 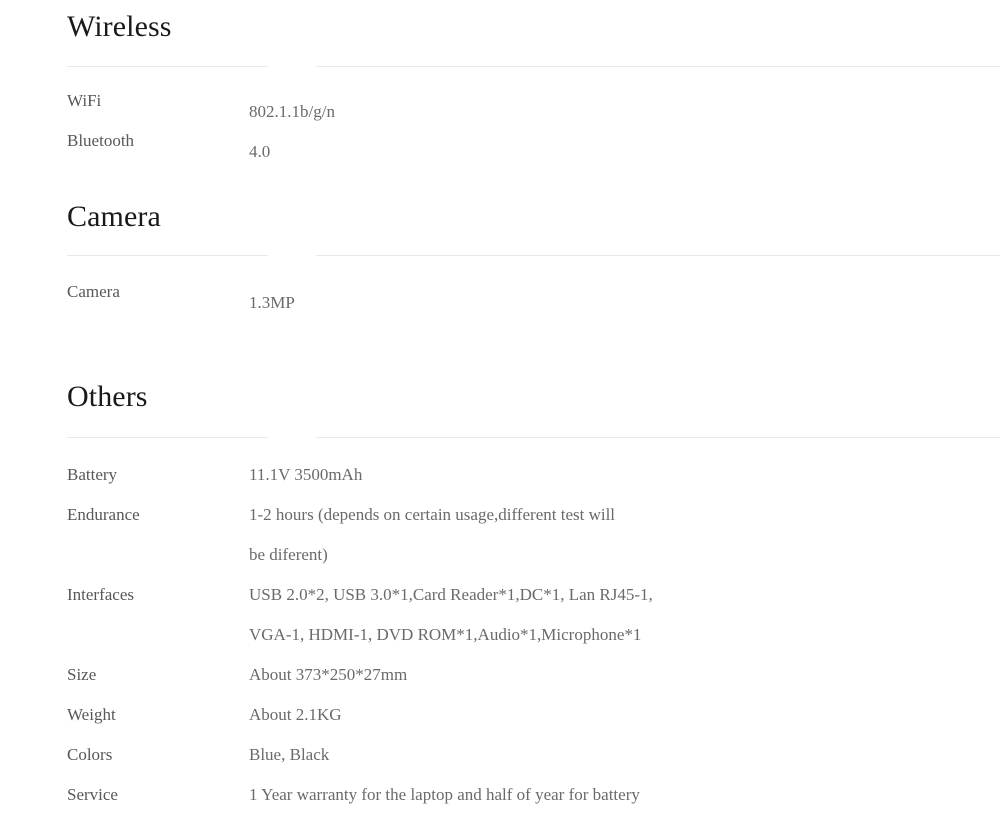 What do you see at coordinates (107, 396) in the screenshot?
I see `section-heading-others: Others` at bounding box center [107, 396].